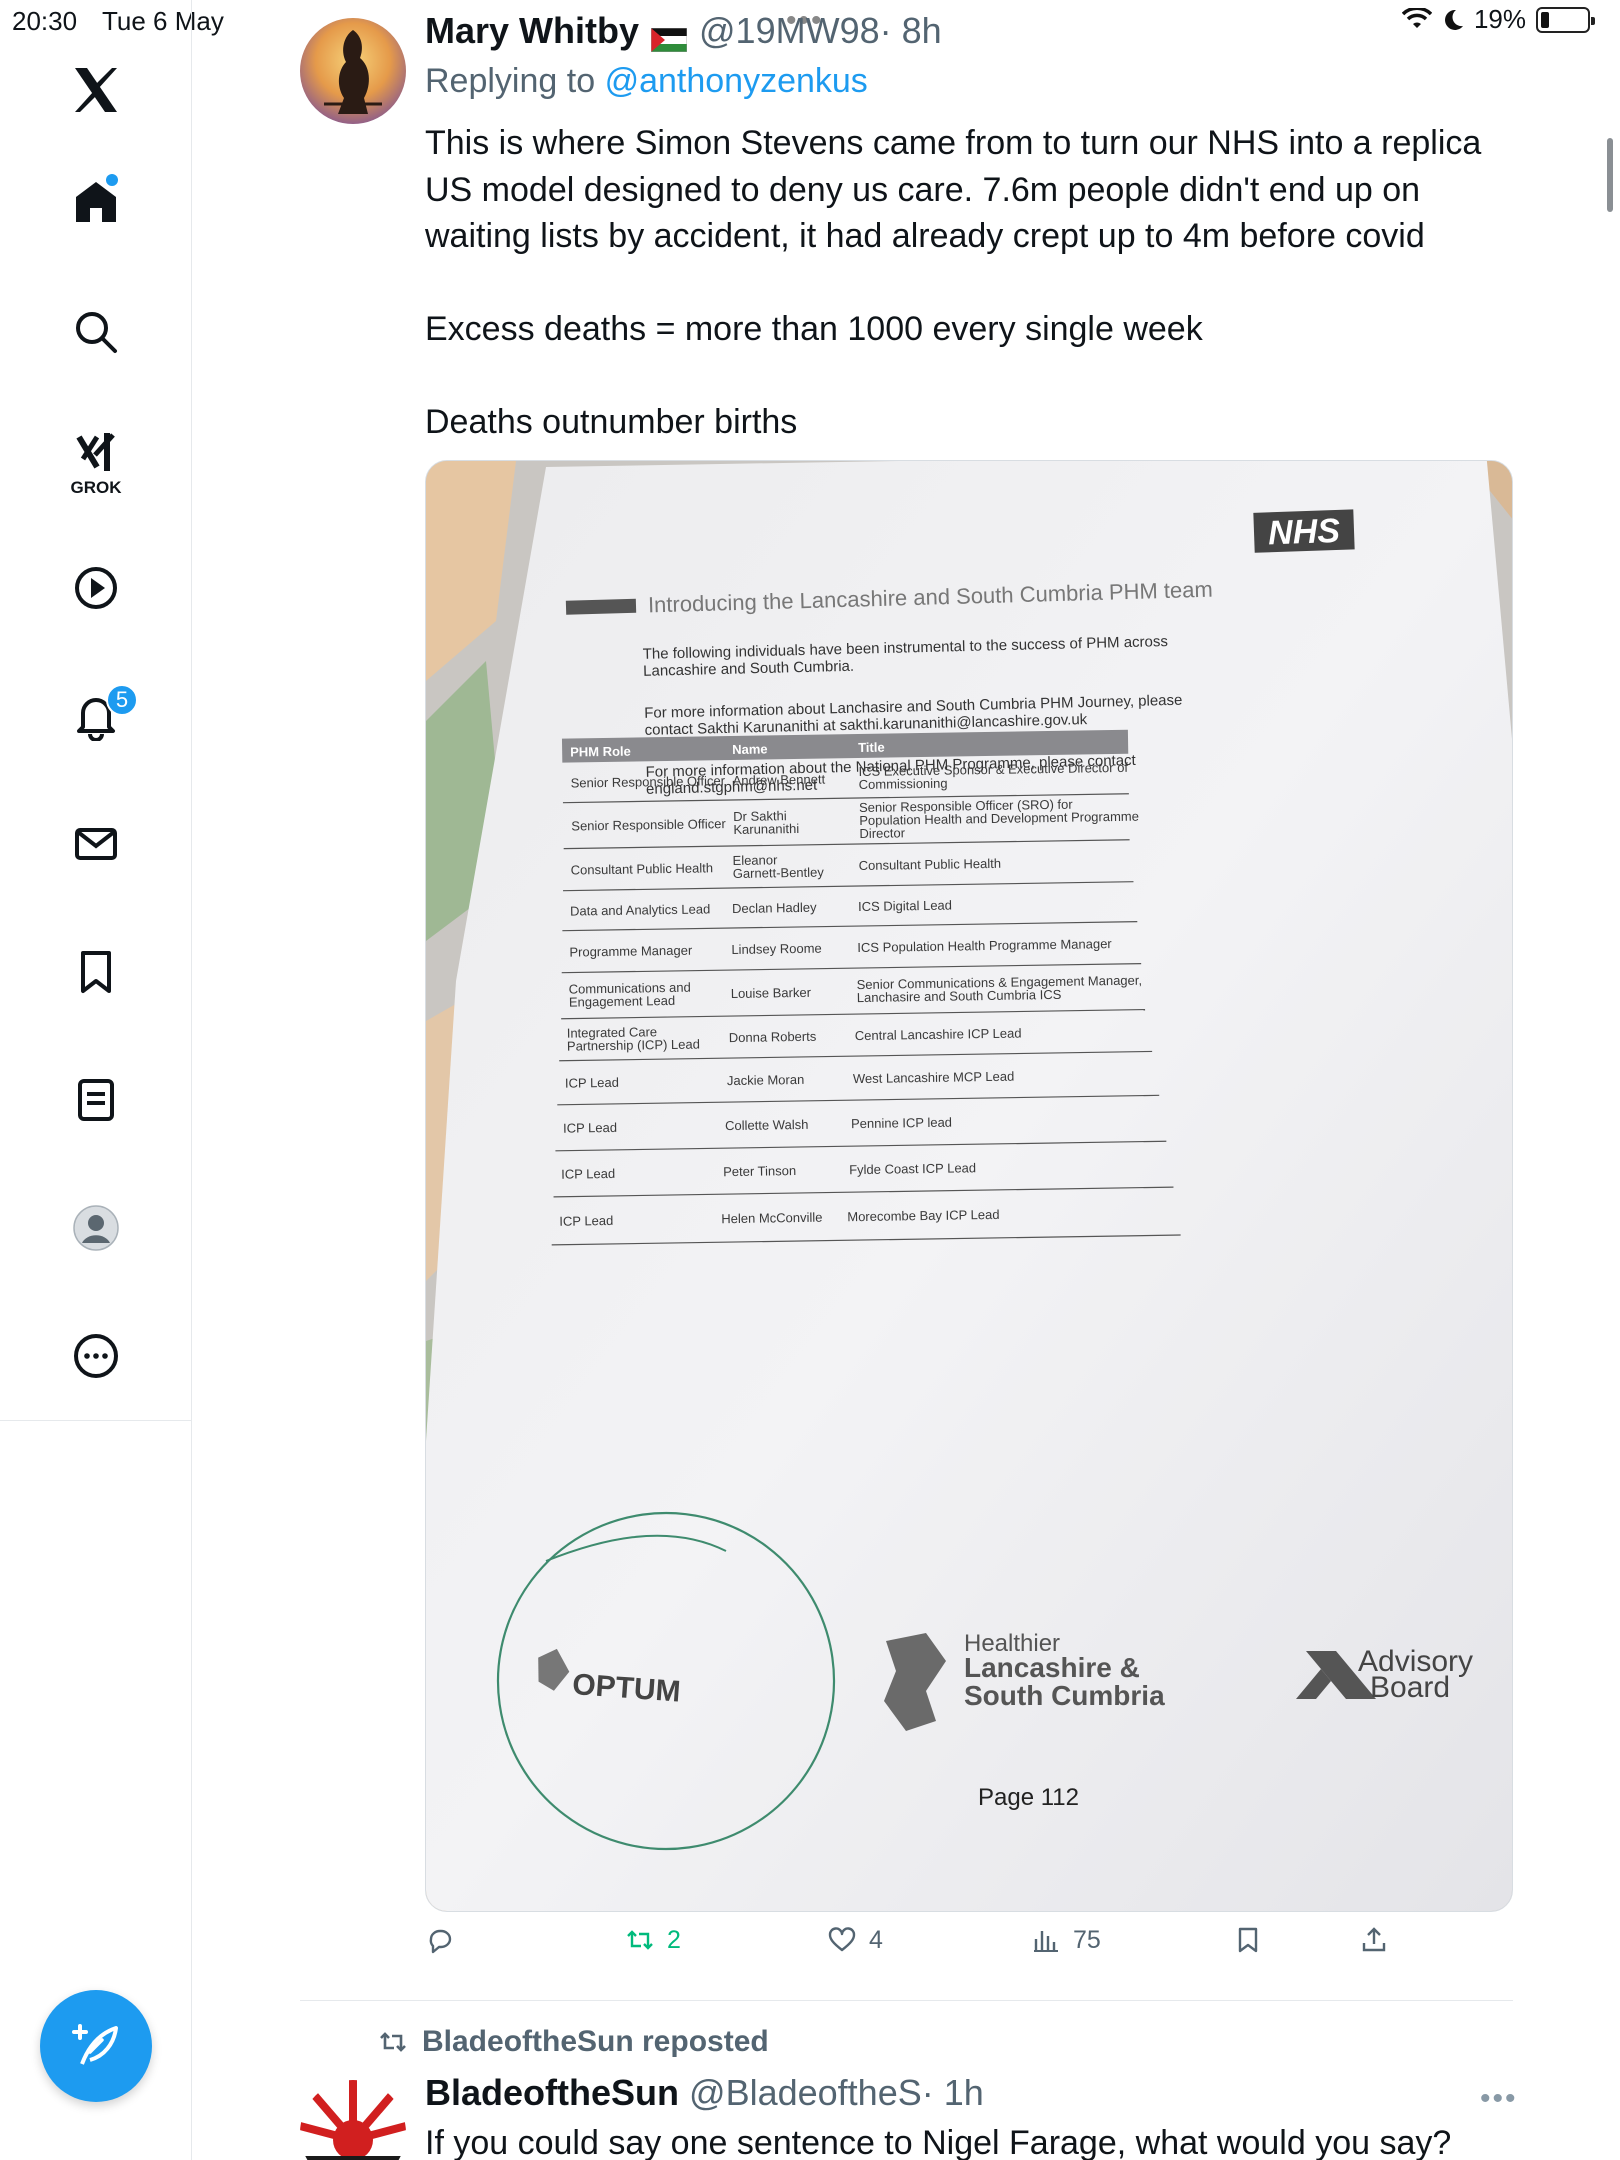 This screenshot has width=1620, height=2160. I want to click on like-count: 4, so click(876, 1939).